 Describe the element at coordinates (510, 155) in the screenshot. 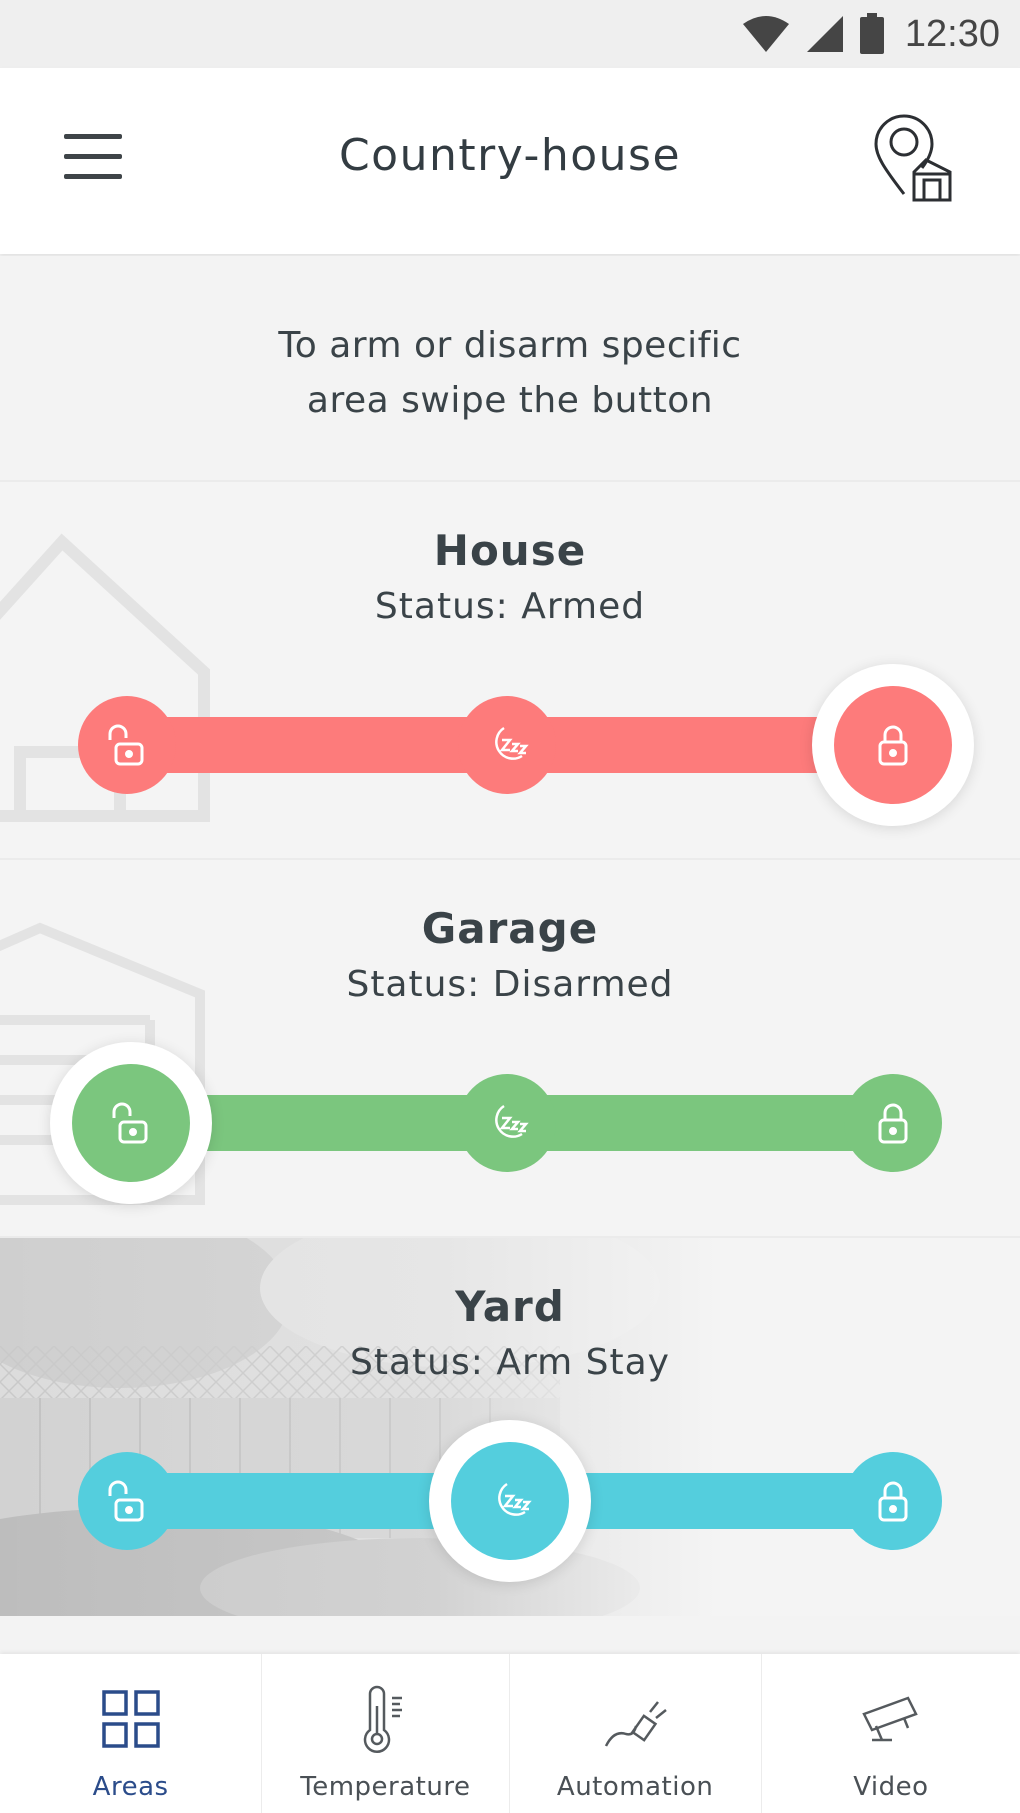

I see `page-title: Country-house` at that location.